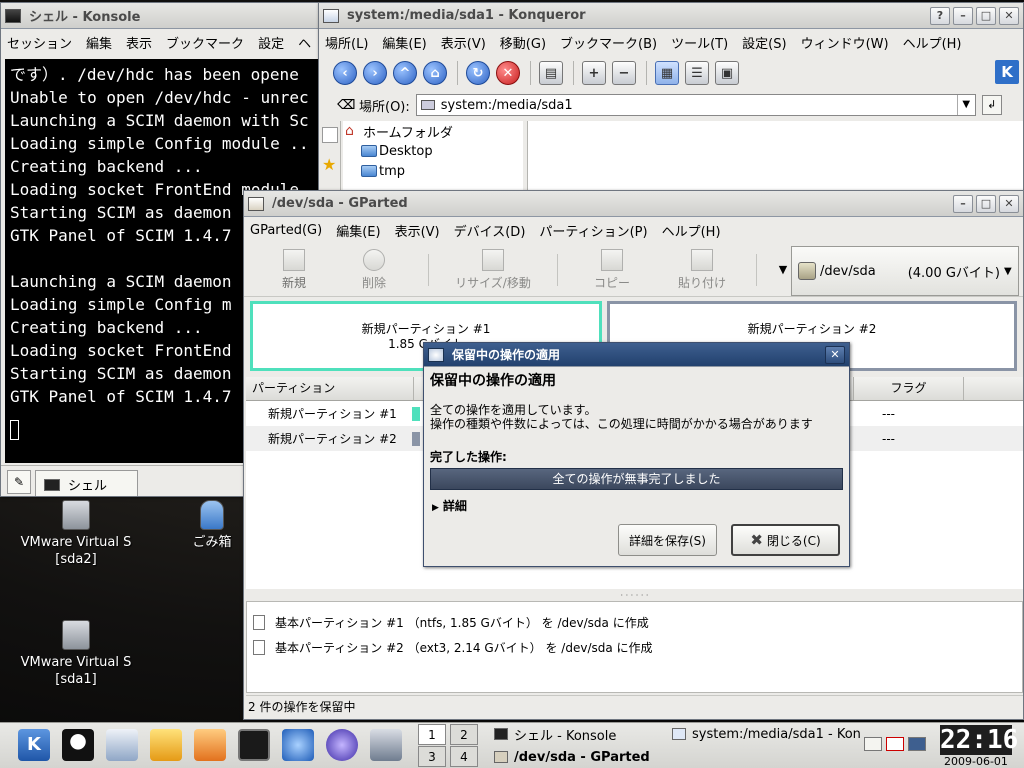  Describe the element at coordinates (636, 355) in the screenshot. I see `dialog-titlebar: 保留中の操作の適用 ✕` at that location.